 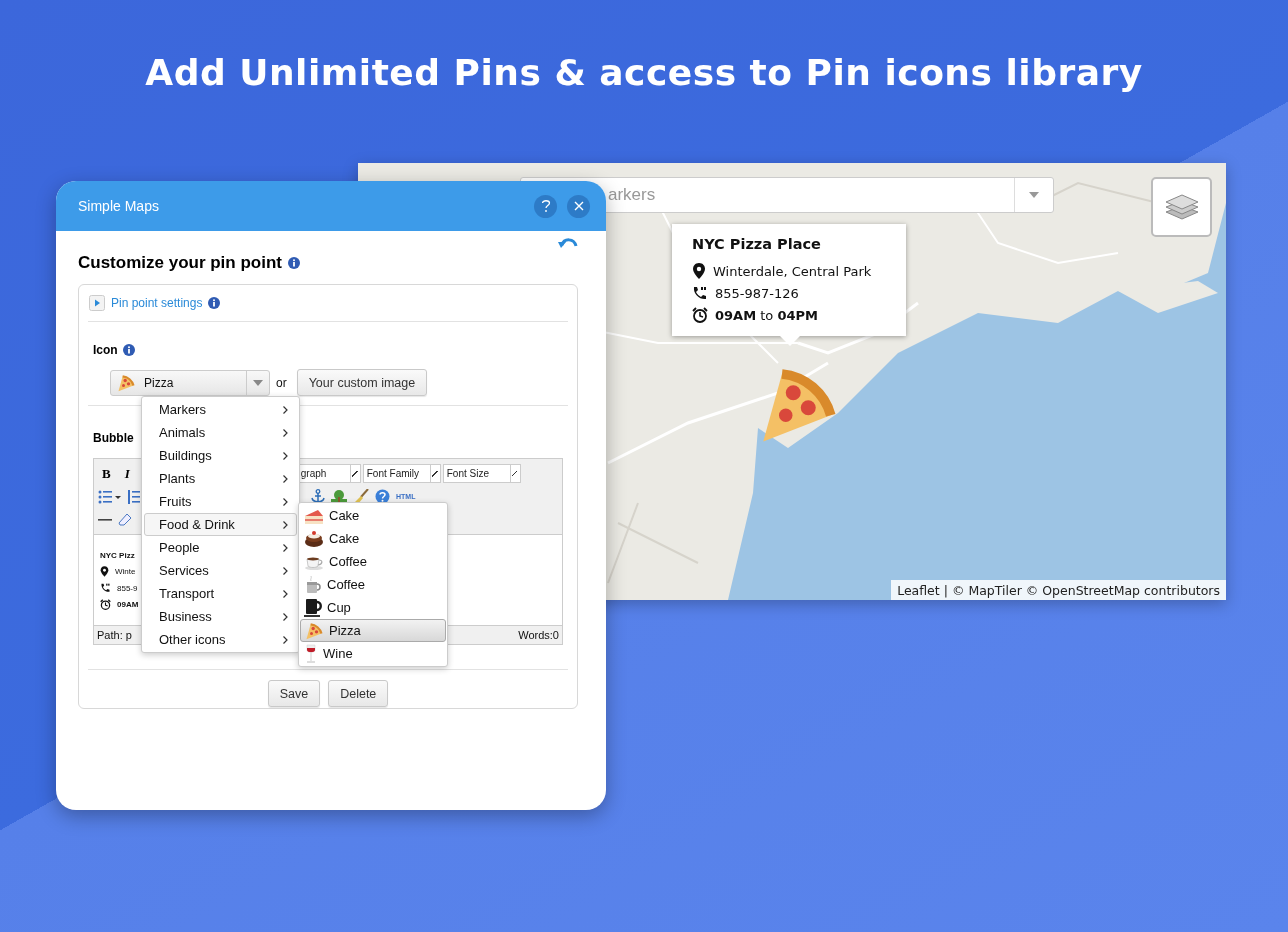 I want to click on menu-item: Food & Drink, so click(x=220, y=524).